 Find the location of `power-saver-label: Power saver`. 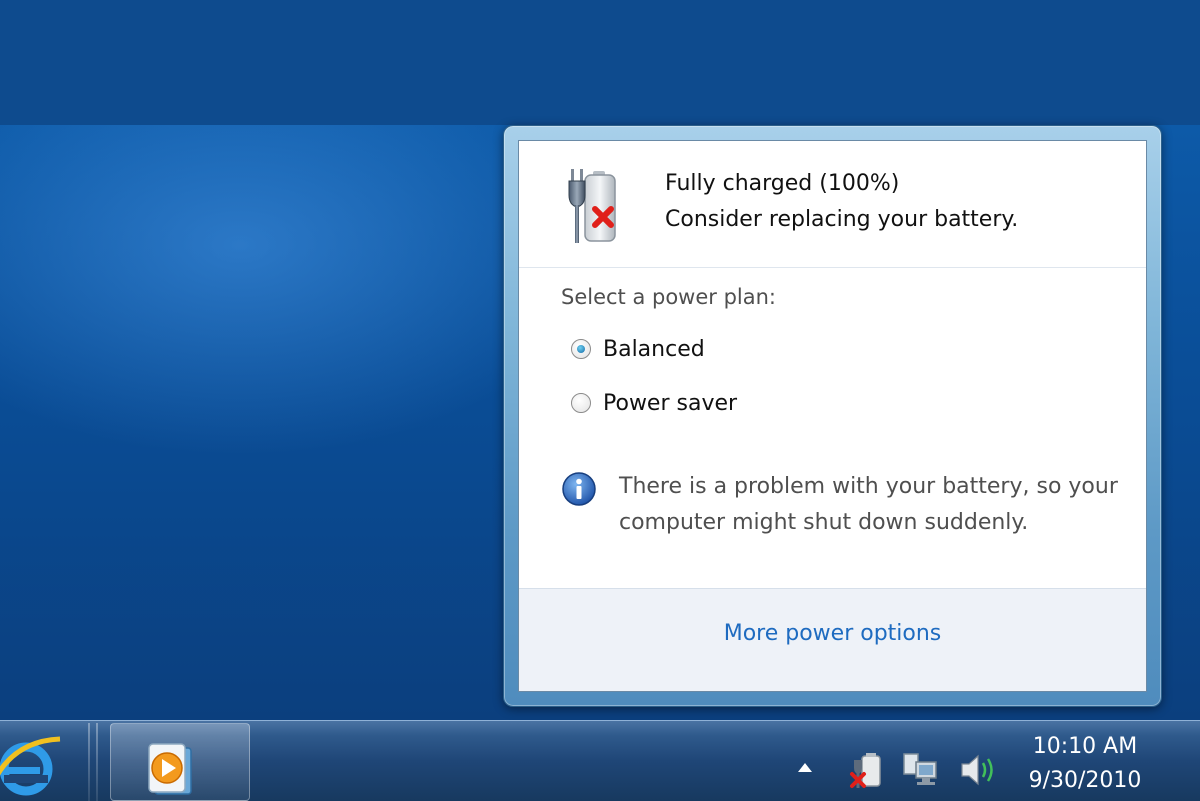

power-saver-label: Power saver is located at coordinates (670, 403).